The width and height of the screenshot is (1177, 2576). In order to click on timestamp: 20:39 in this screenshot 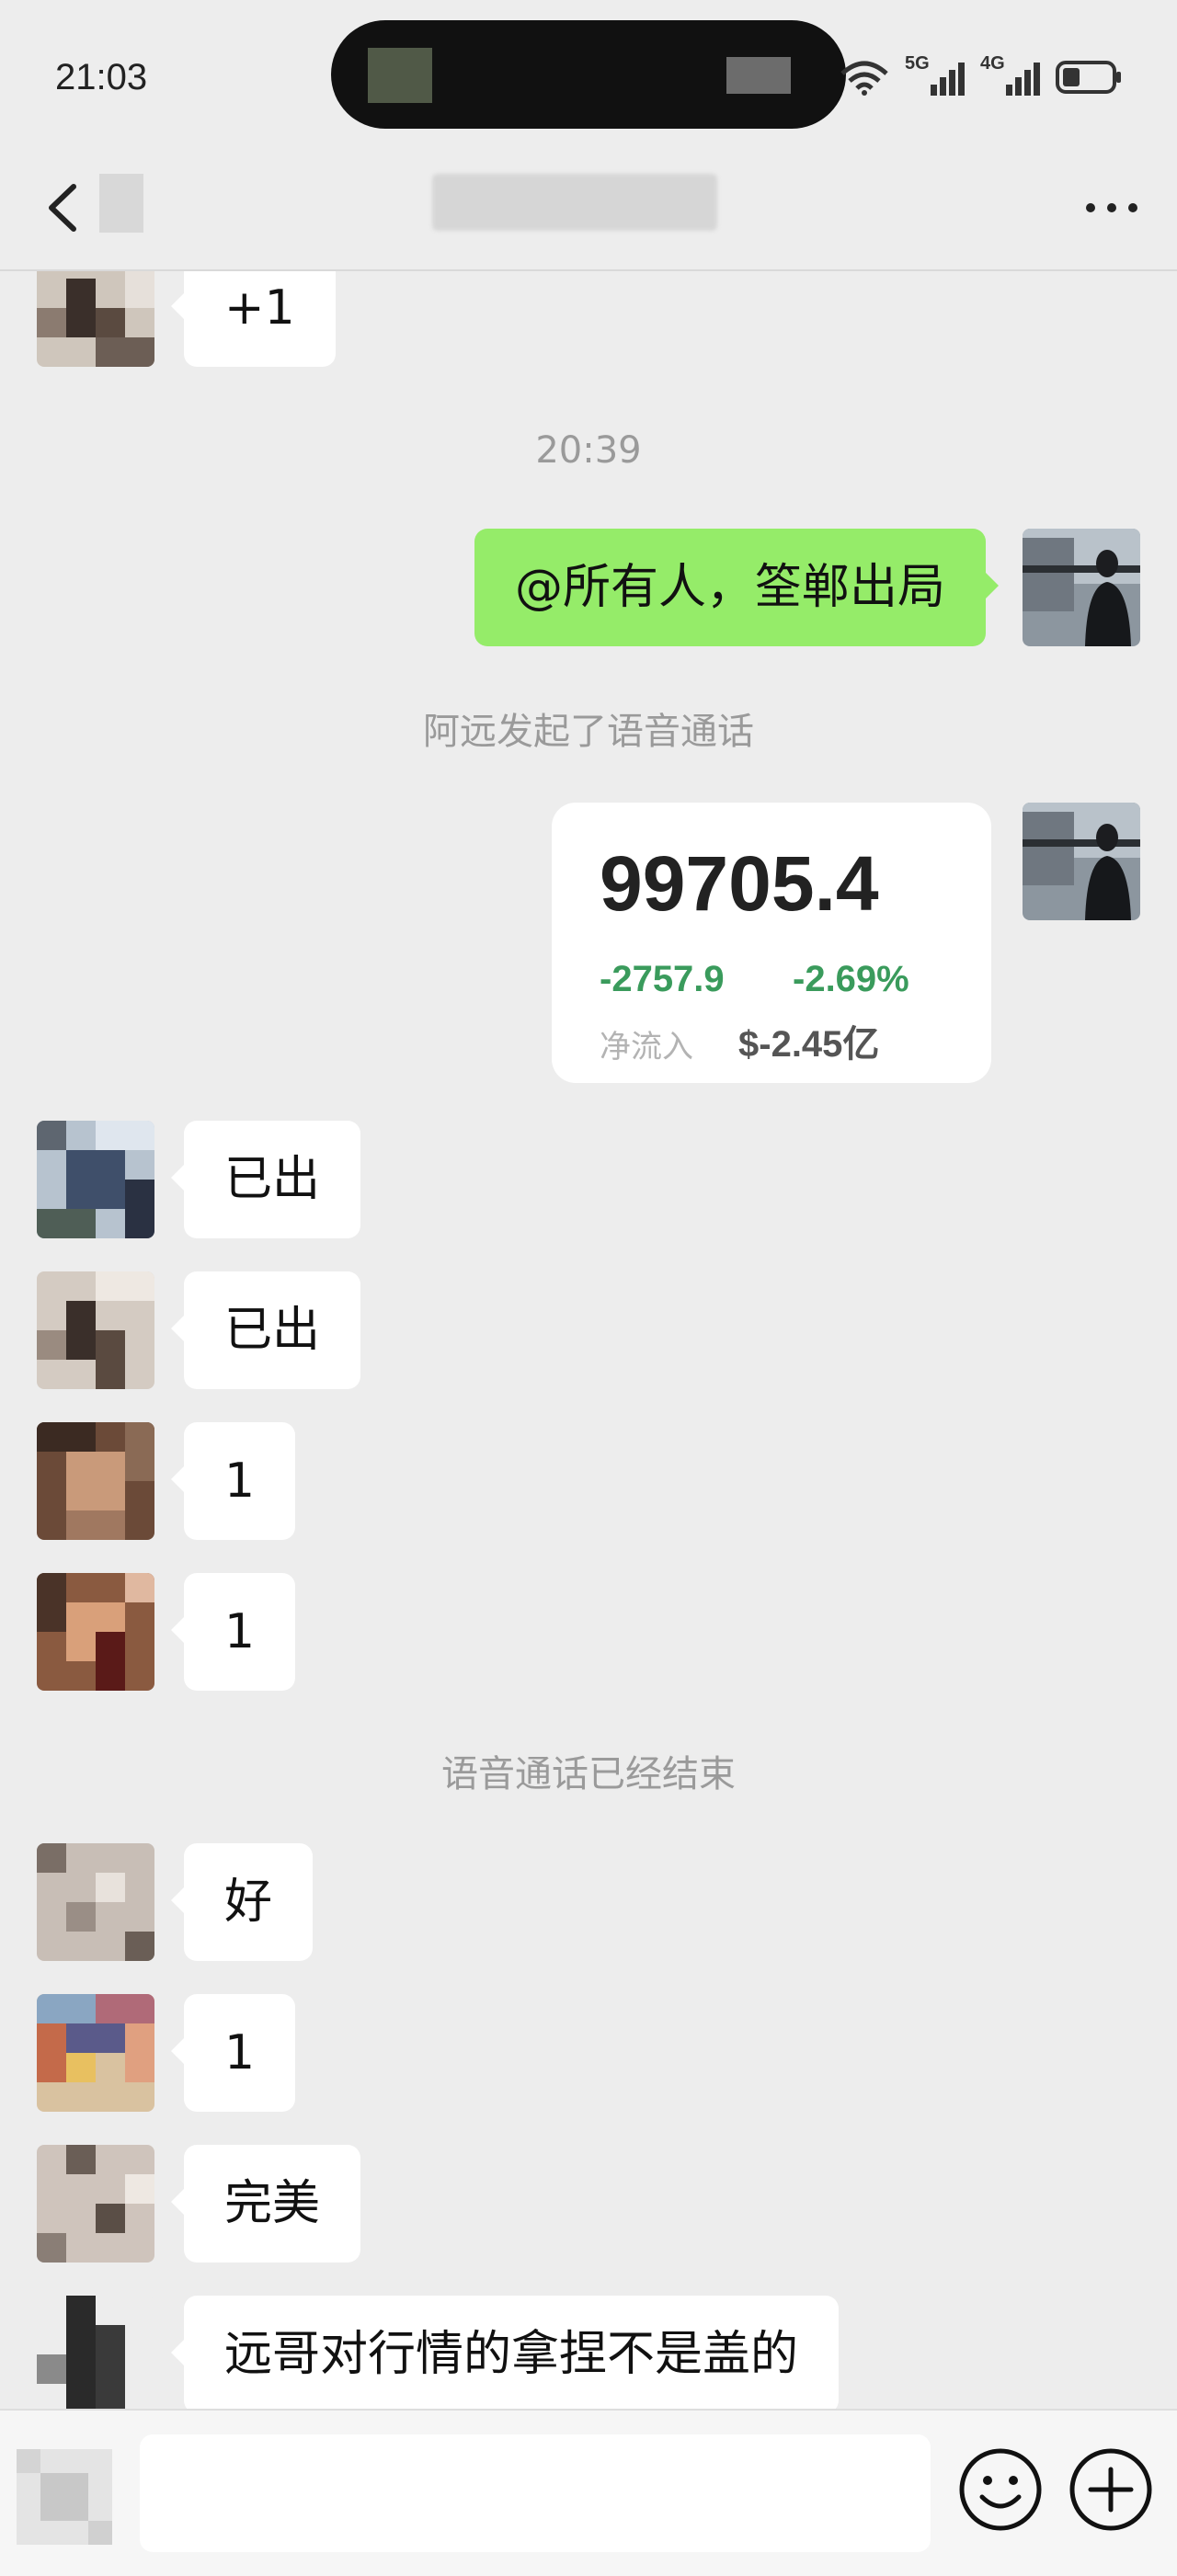, I will do `click(588, 450)`.